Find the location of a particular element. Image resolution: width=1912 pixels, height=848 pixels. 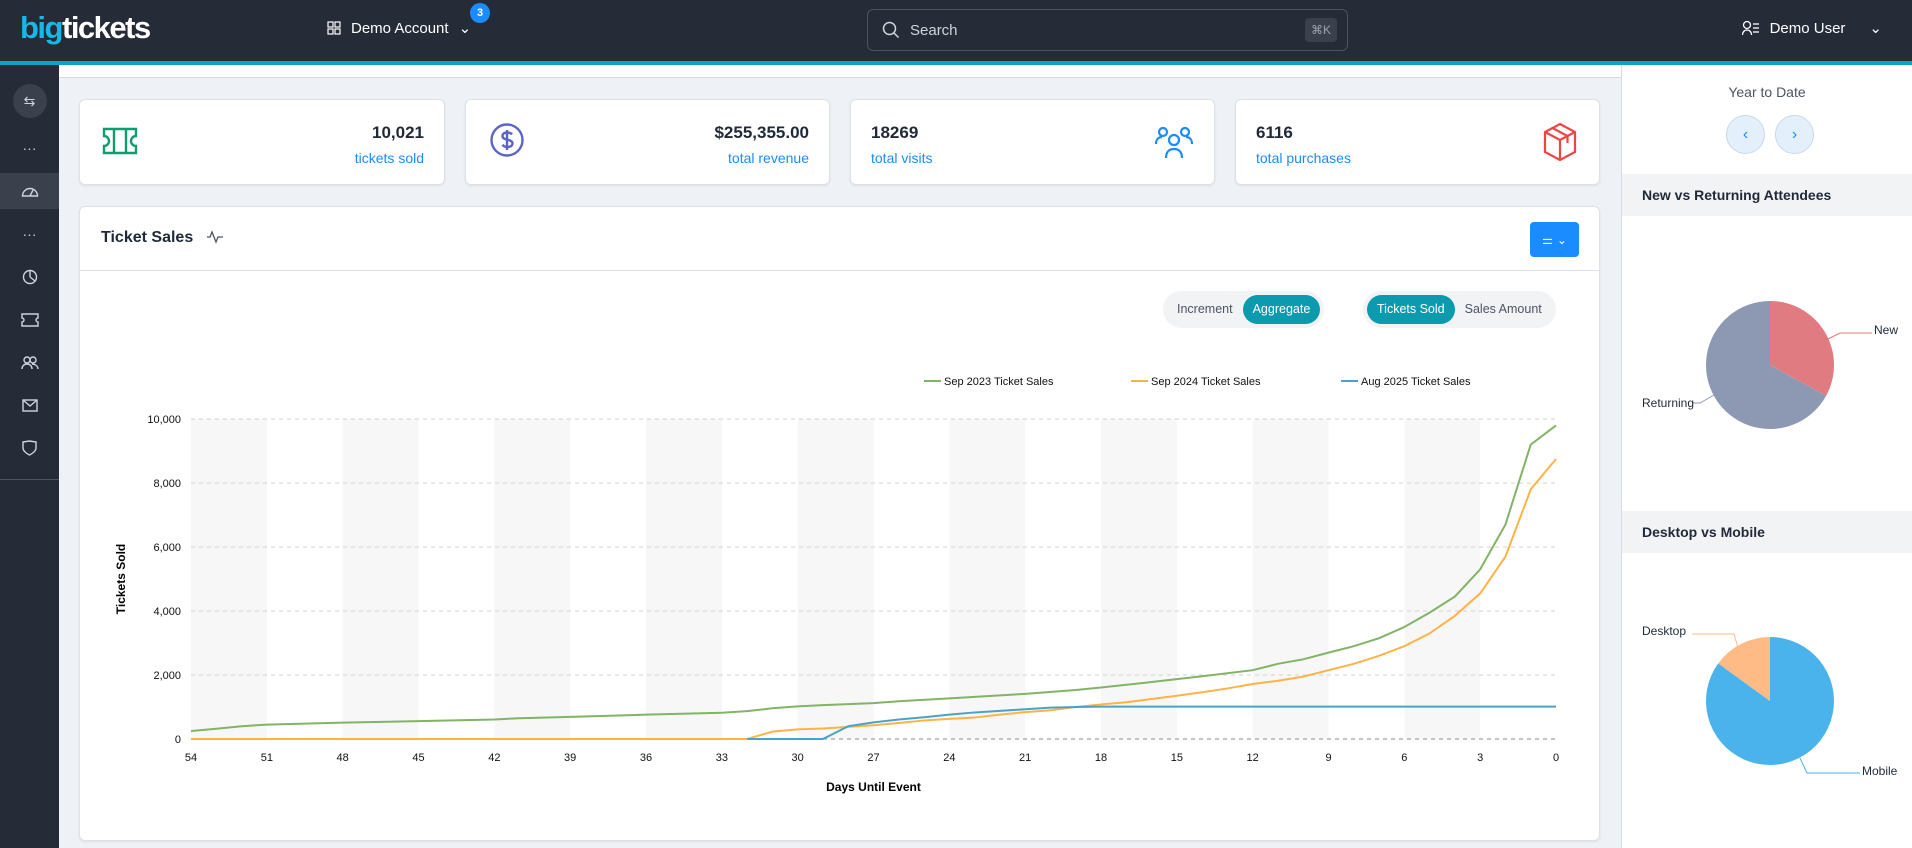

y-tick-label: 0 is located at coordinates (178, 740).